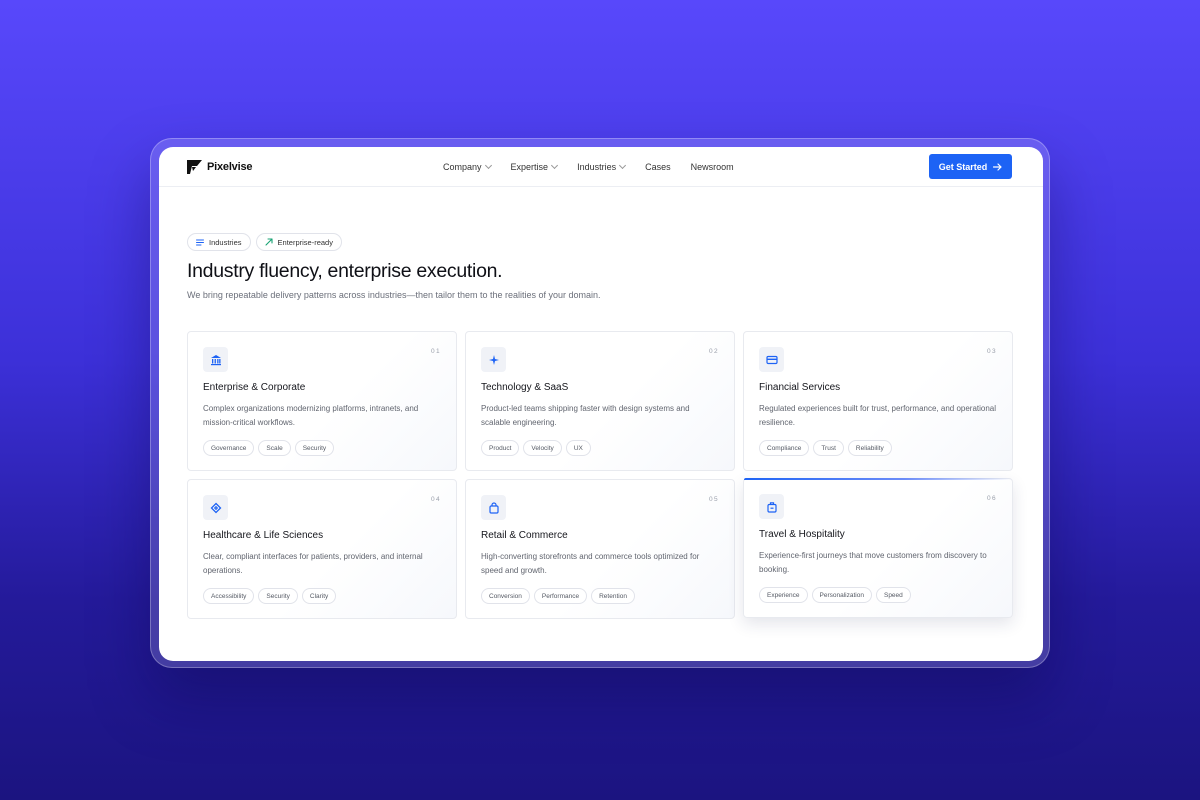 The width and height of the screenshot is (1200, 800). I want to click on nav-item-label: Newsroom, so click(712, 167).